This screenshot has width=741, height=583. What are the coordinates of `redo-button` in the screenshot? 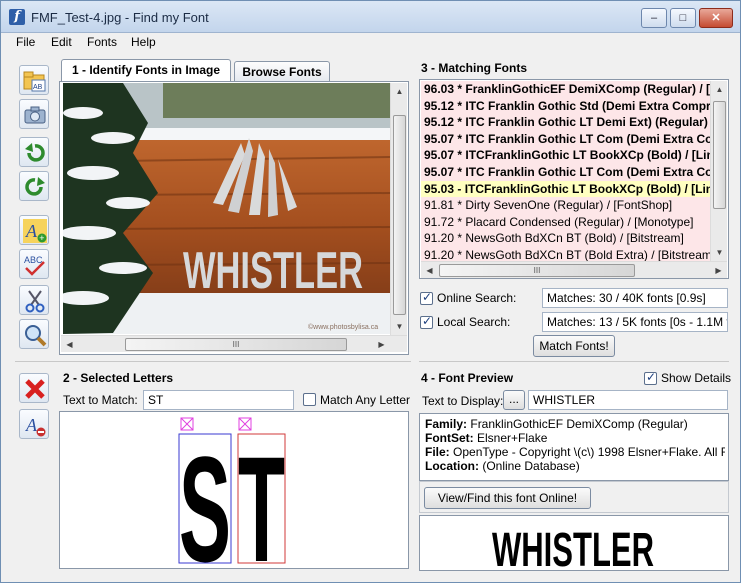 It's located at (34, 186).